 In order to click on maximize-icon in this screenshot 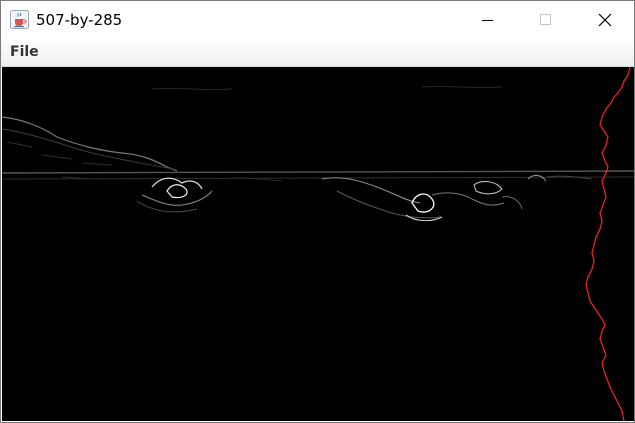, I will do `click(545, 19)`.